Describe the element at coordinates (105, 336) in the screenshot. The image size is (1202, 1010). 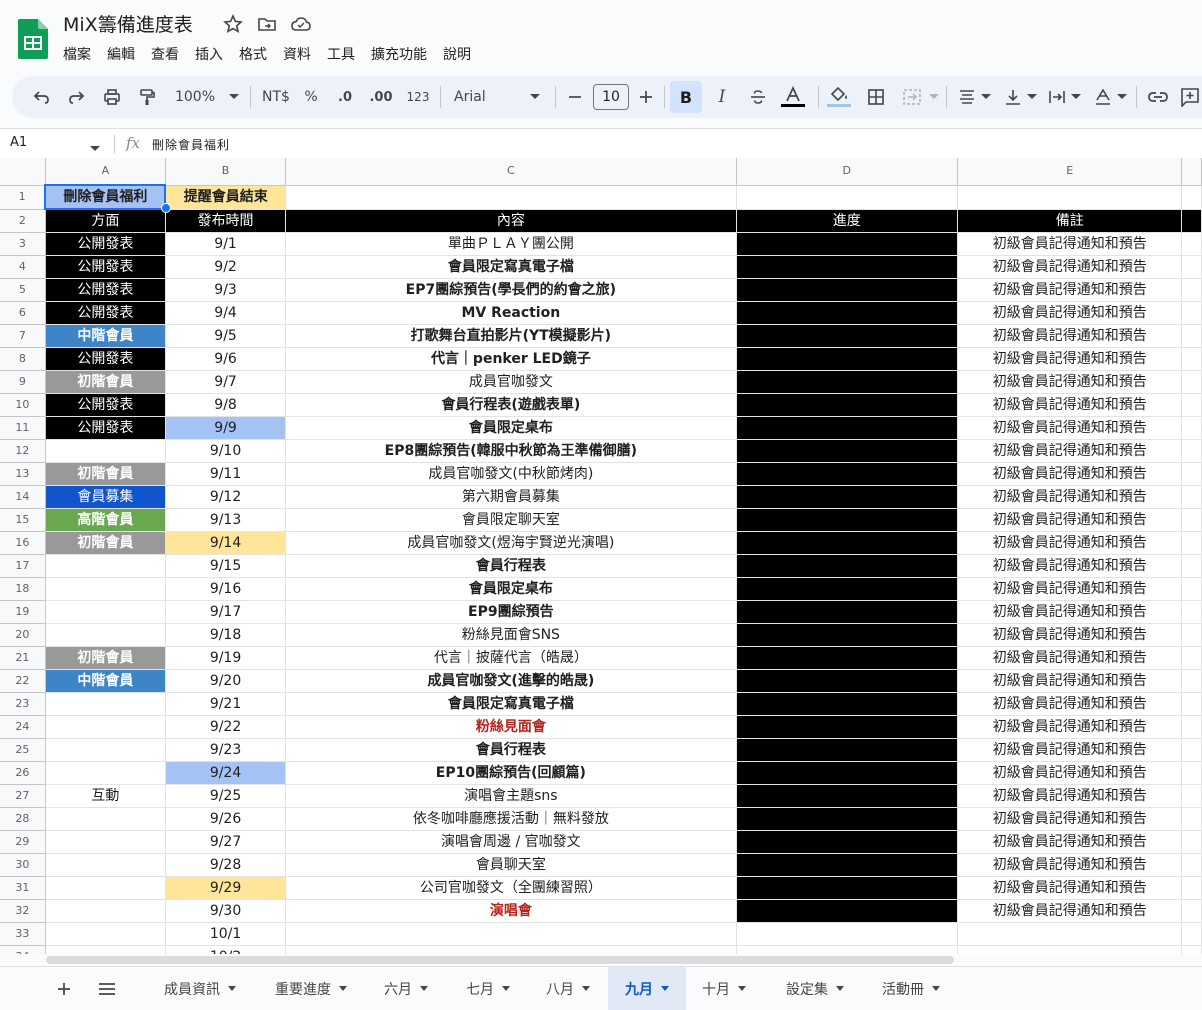
I see `cell-aspect: 中階會員` at that location.